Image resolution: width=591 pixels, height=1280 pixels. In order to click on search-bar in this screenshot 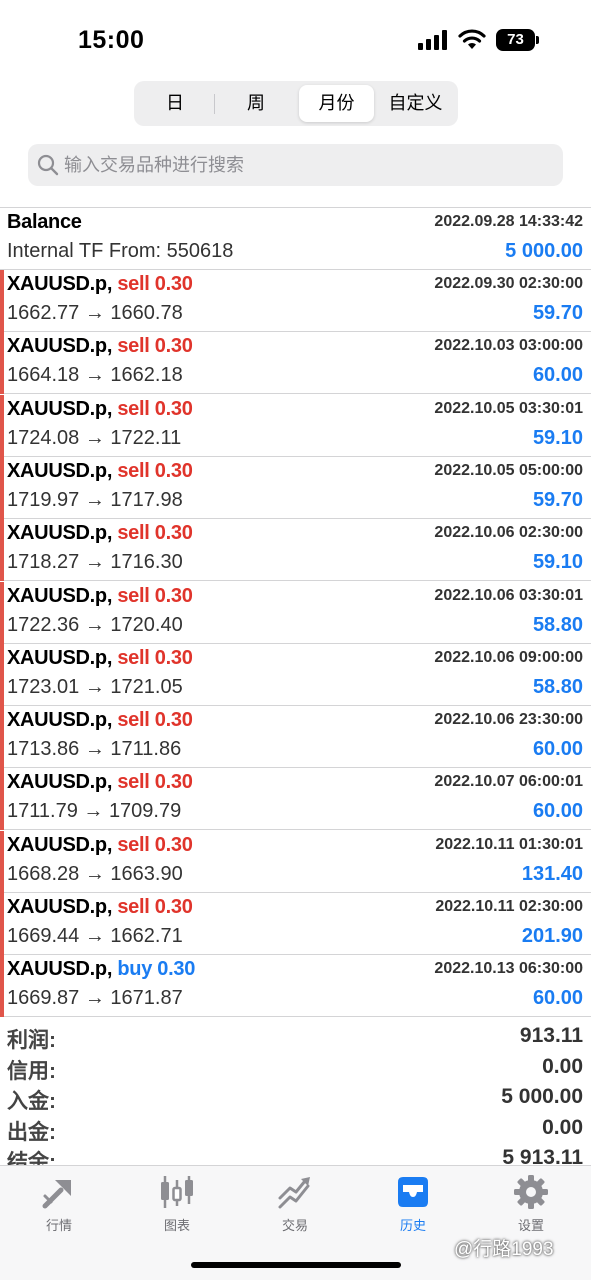, I will do `click(295, 165)`.